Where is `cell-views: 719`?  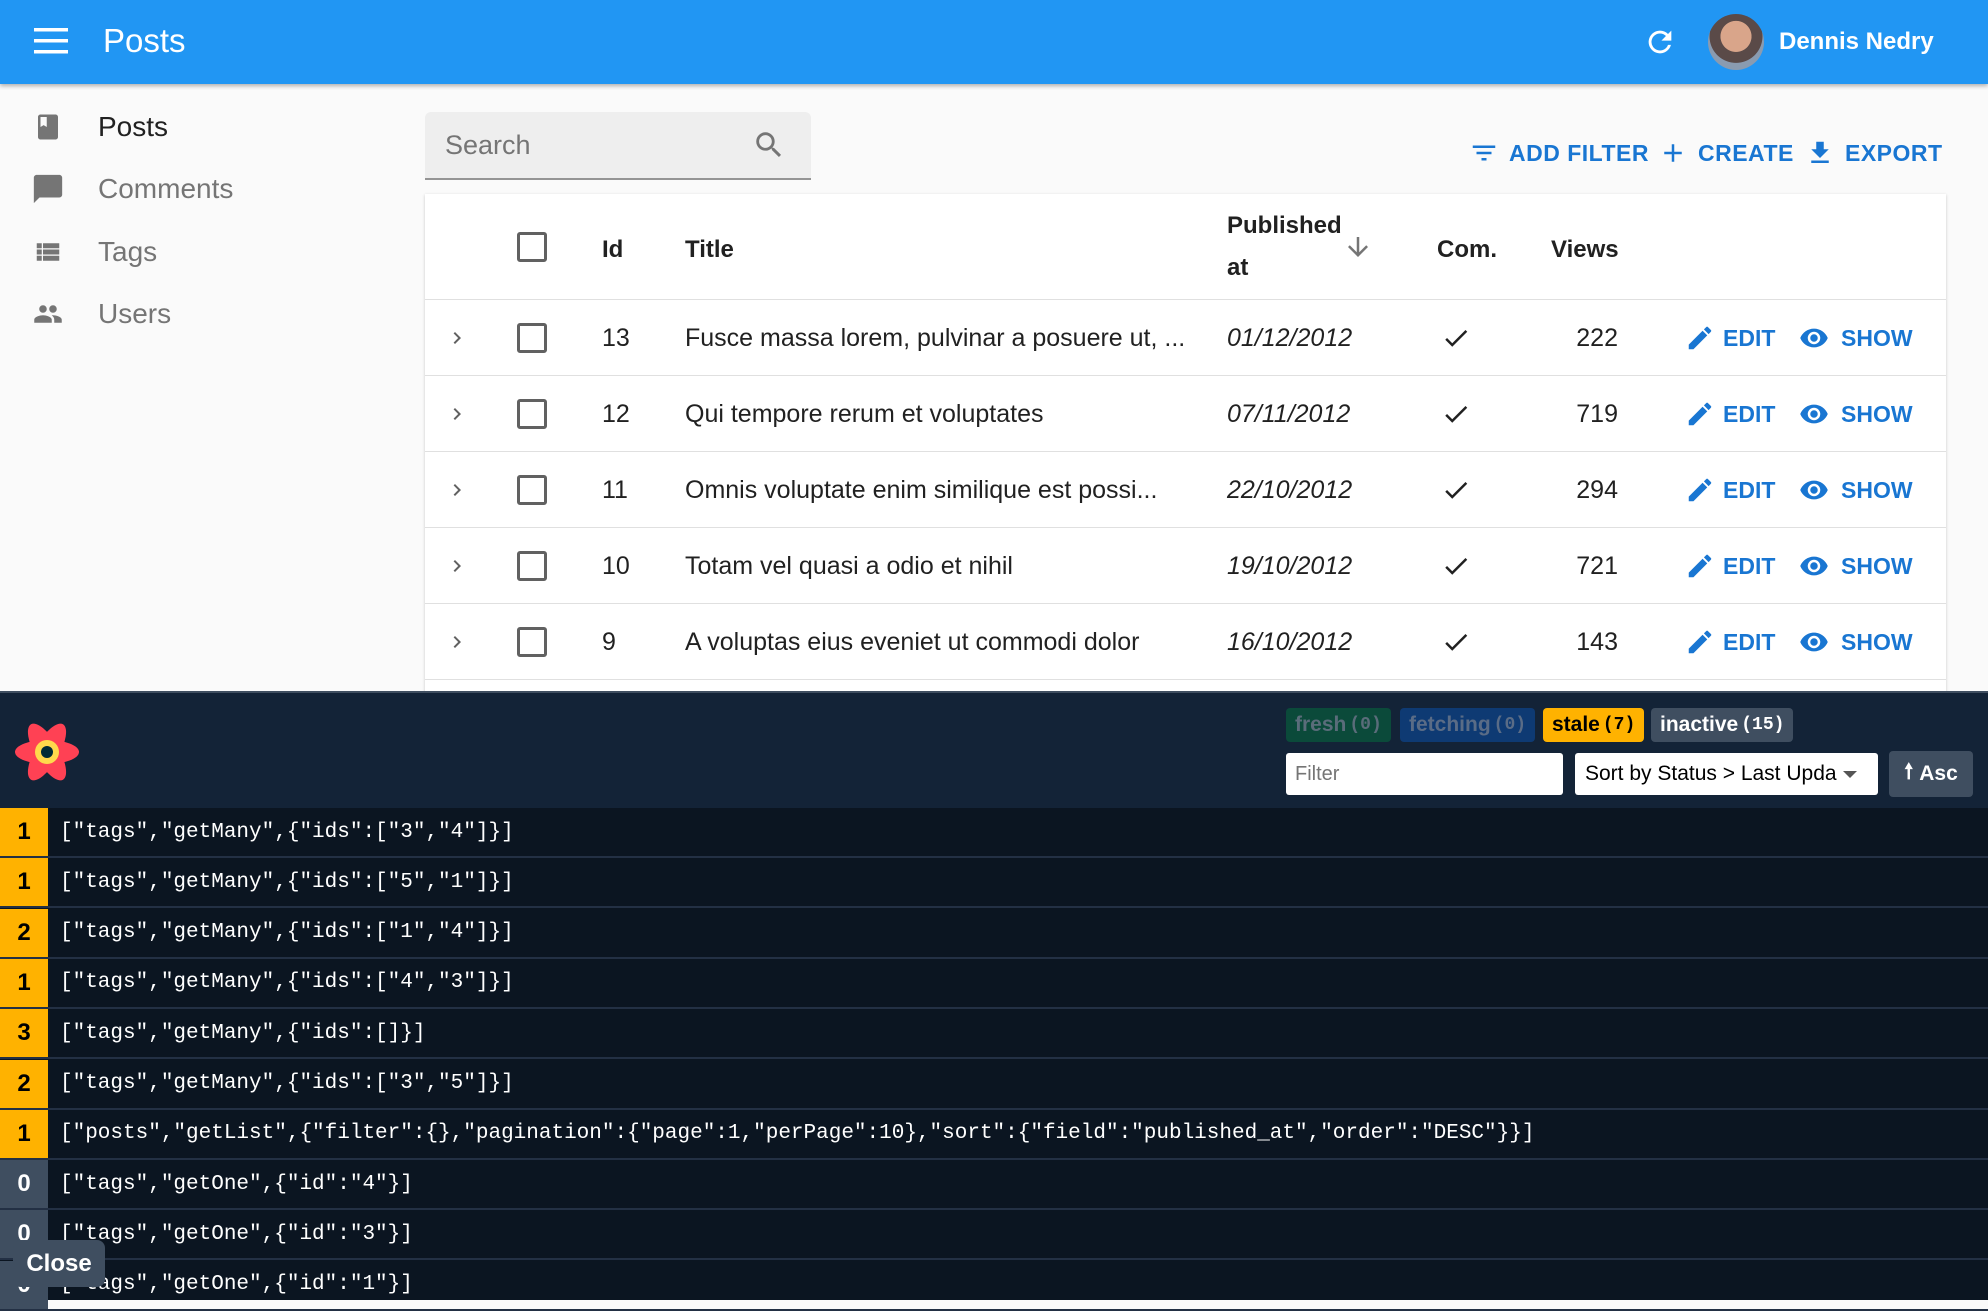 cell-views: 719 is located at coordinates (1597, 413).